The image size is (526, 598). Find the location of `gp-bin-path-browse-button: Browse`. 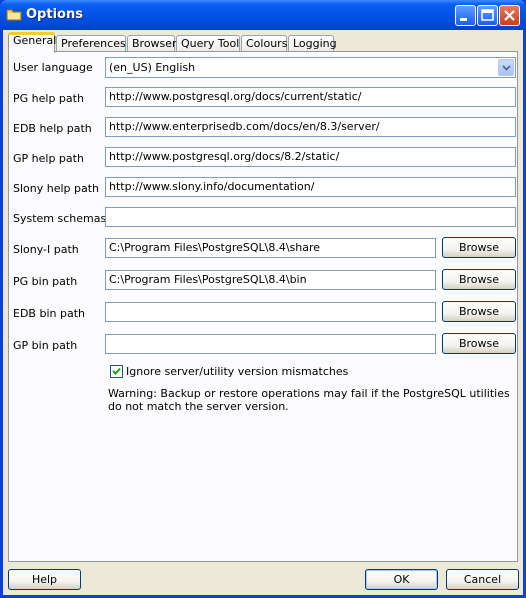

gp-bin-path-browse-button: Browse is located at coordinates (479, 343).